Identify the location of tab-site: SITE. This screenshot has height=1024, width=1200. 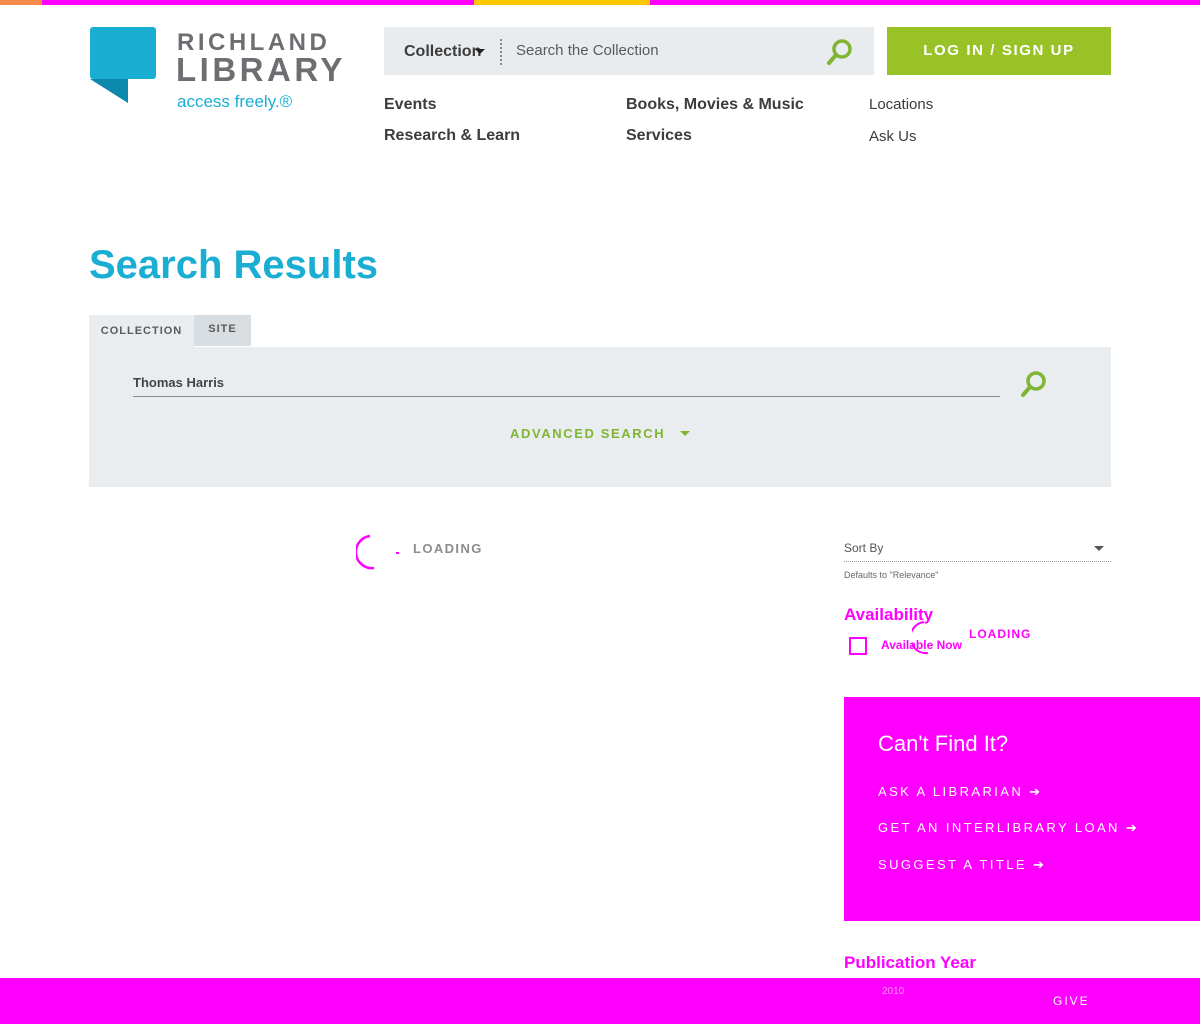
(222, 330).